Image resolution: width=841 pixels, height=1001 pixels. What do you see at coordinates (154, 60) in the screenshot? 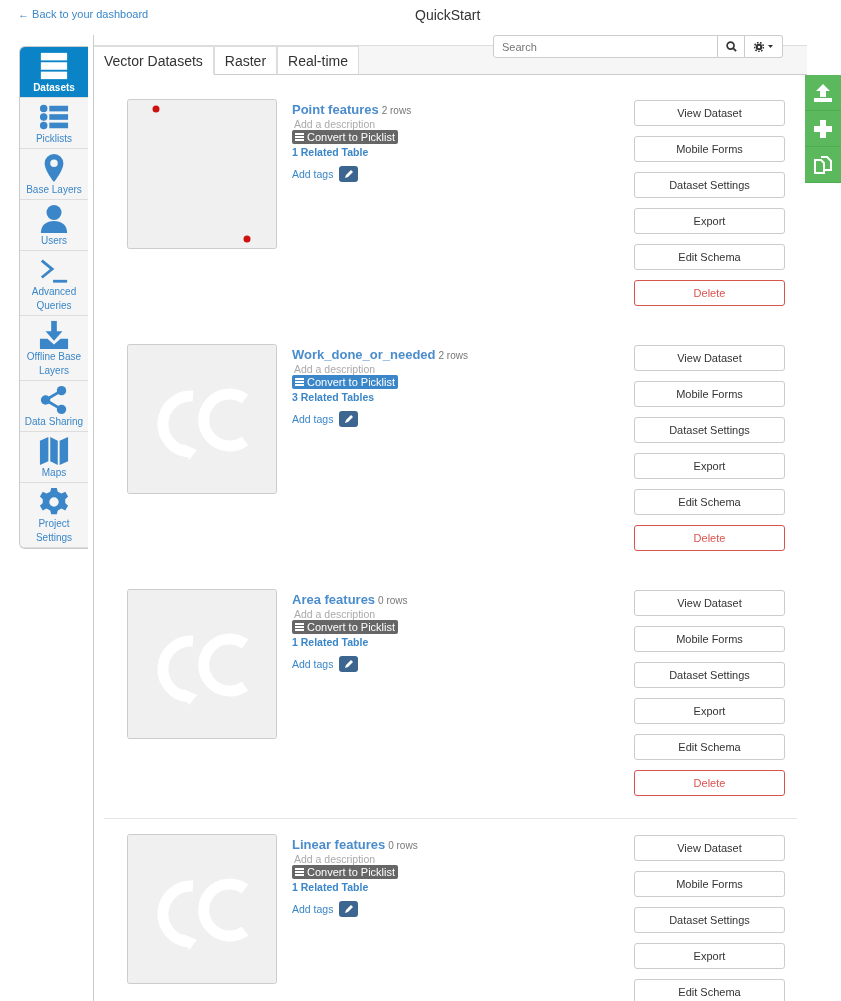
I see `tab: Vector Datasets` at bounding box center [154, 60].